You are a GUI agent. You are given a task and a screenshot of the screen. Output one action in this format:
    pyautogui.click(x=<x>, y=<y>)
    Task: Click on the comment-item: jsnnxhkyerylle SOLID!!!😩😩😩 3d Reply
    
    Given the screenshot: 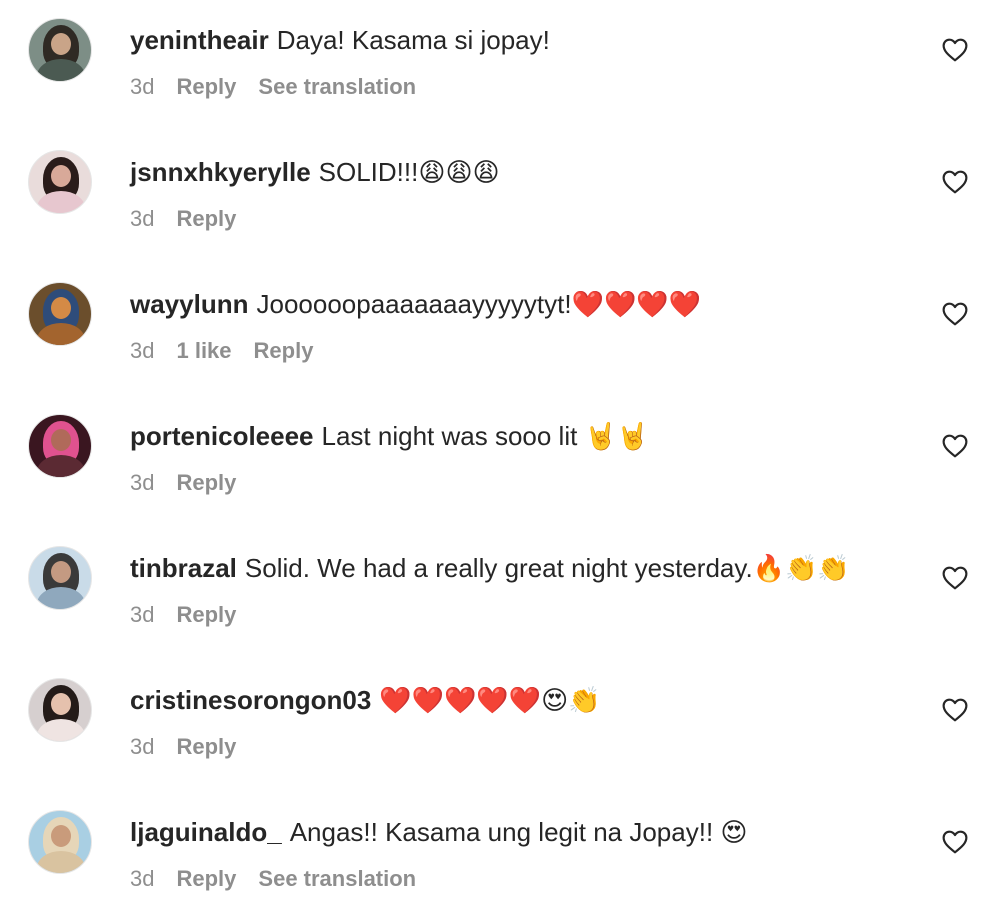 What is the action you would take?
    pyautogui.click(x=496, y=198)
    